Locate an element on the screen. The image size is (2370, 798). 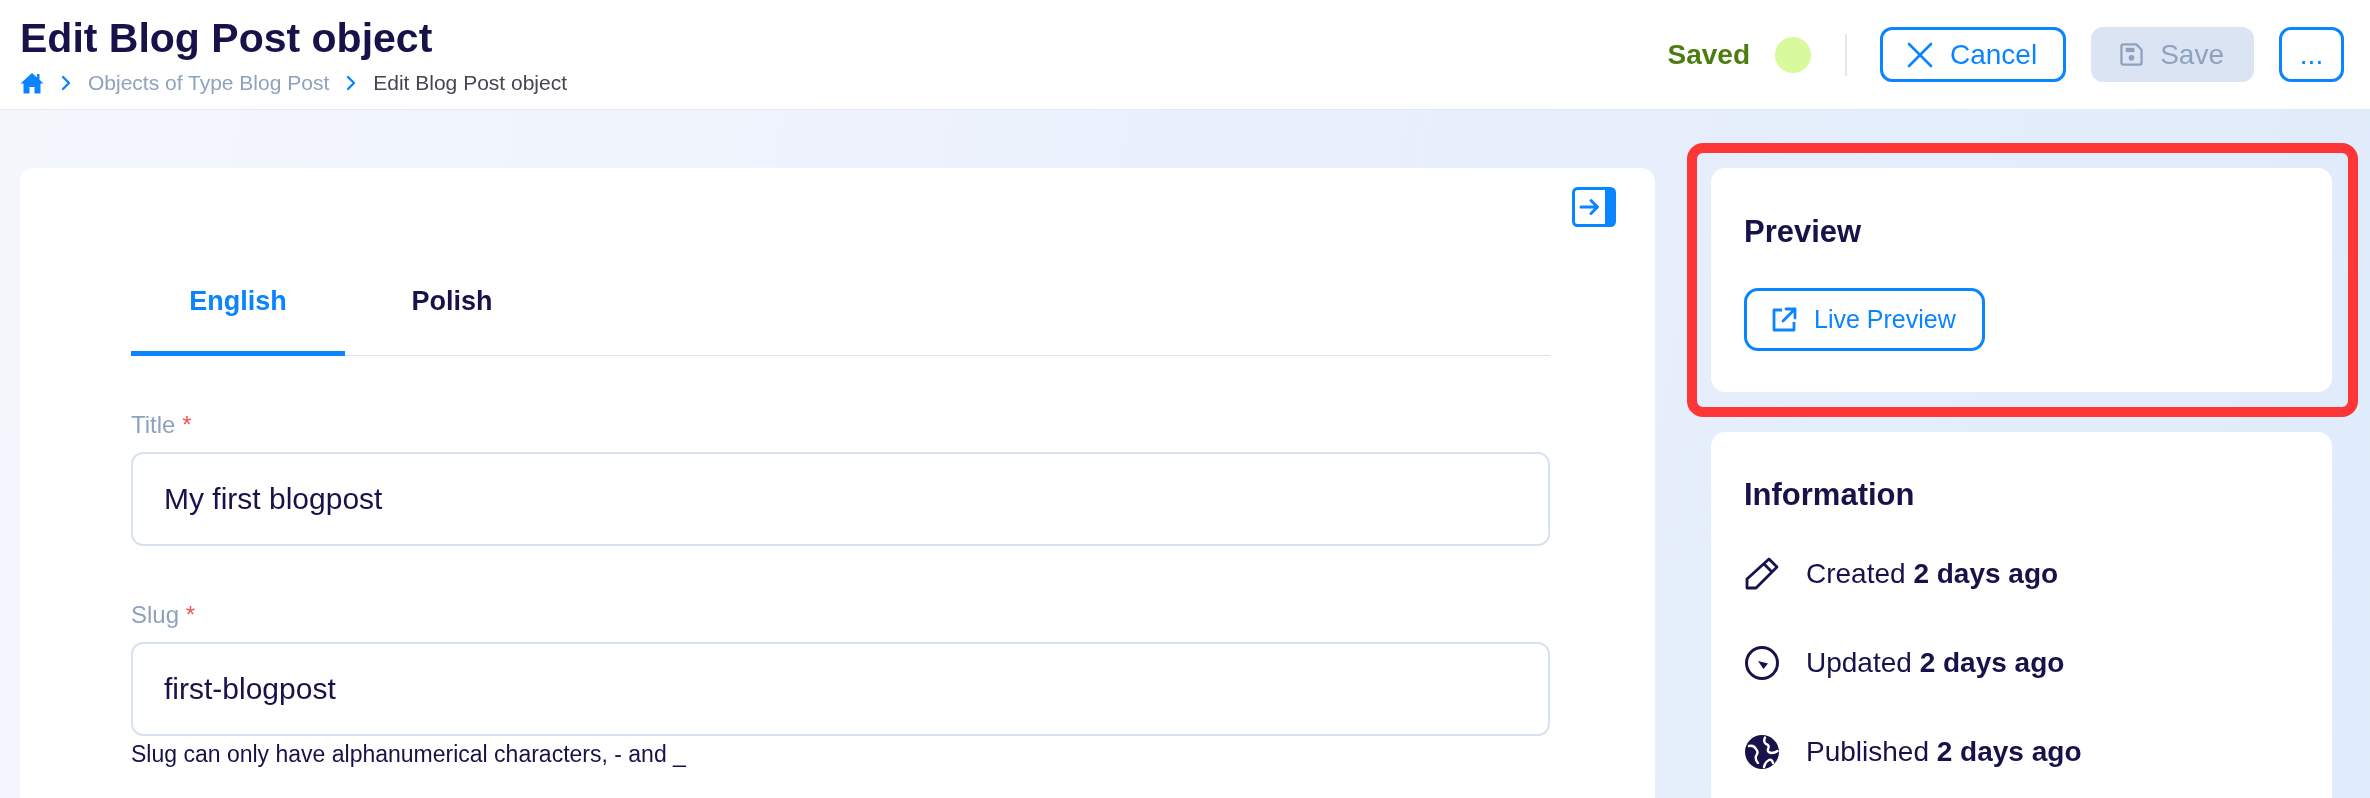
live-preview-button: Live Preview is located at coordinates (1864, 319).